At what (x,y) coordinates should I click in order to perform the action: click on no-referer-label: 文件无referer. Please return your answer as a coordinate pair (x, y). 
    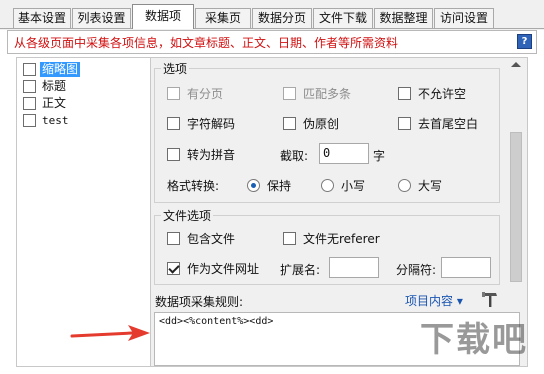
    Looking at the image, I should click on (341, 239).